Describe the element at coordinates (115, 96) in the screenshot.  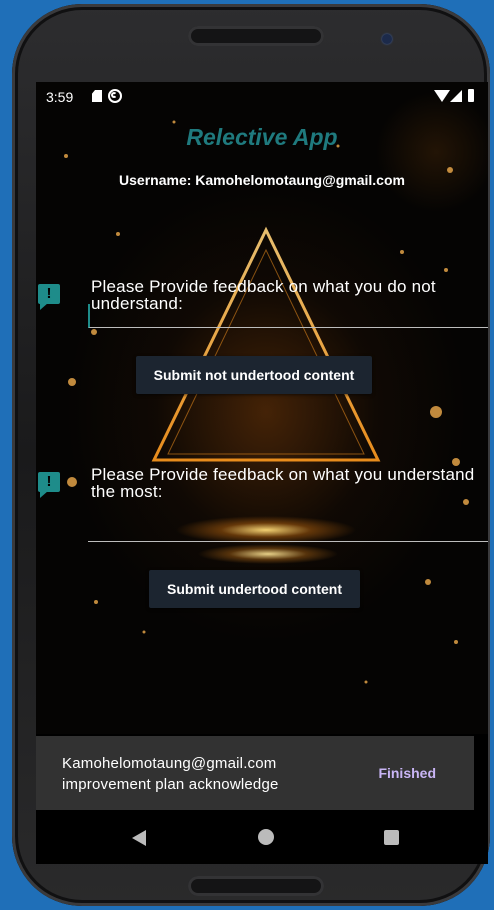
I see `sync-icon` at that location.